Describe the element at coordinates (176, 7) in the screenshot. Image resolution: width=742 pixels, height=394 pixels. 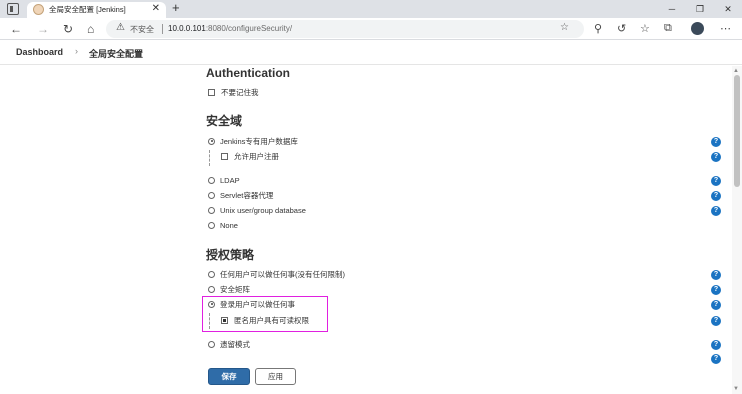
I see `new-tab-button: +` at that location.